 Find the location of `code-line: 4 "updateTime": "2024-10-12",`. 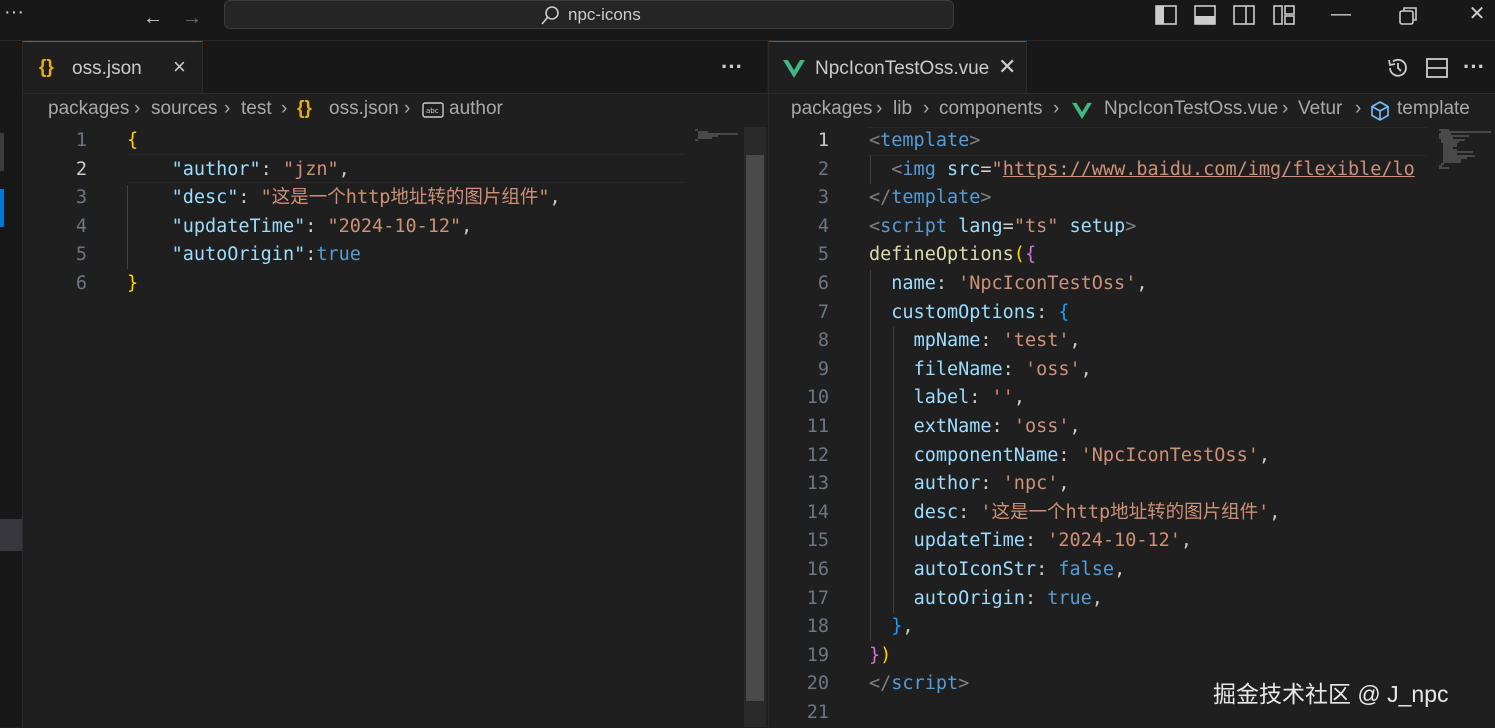

code-line: 4 "updateTime": "2024-10-12", is located at coordinates (395, 227).